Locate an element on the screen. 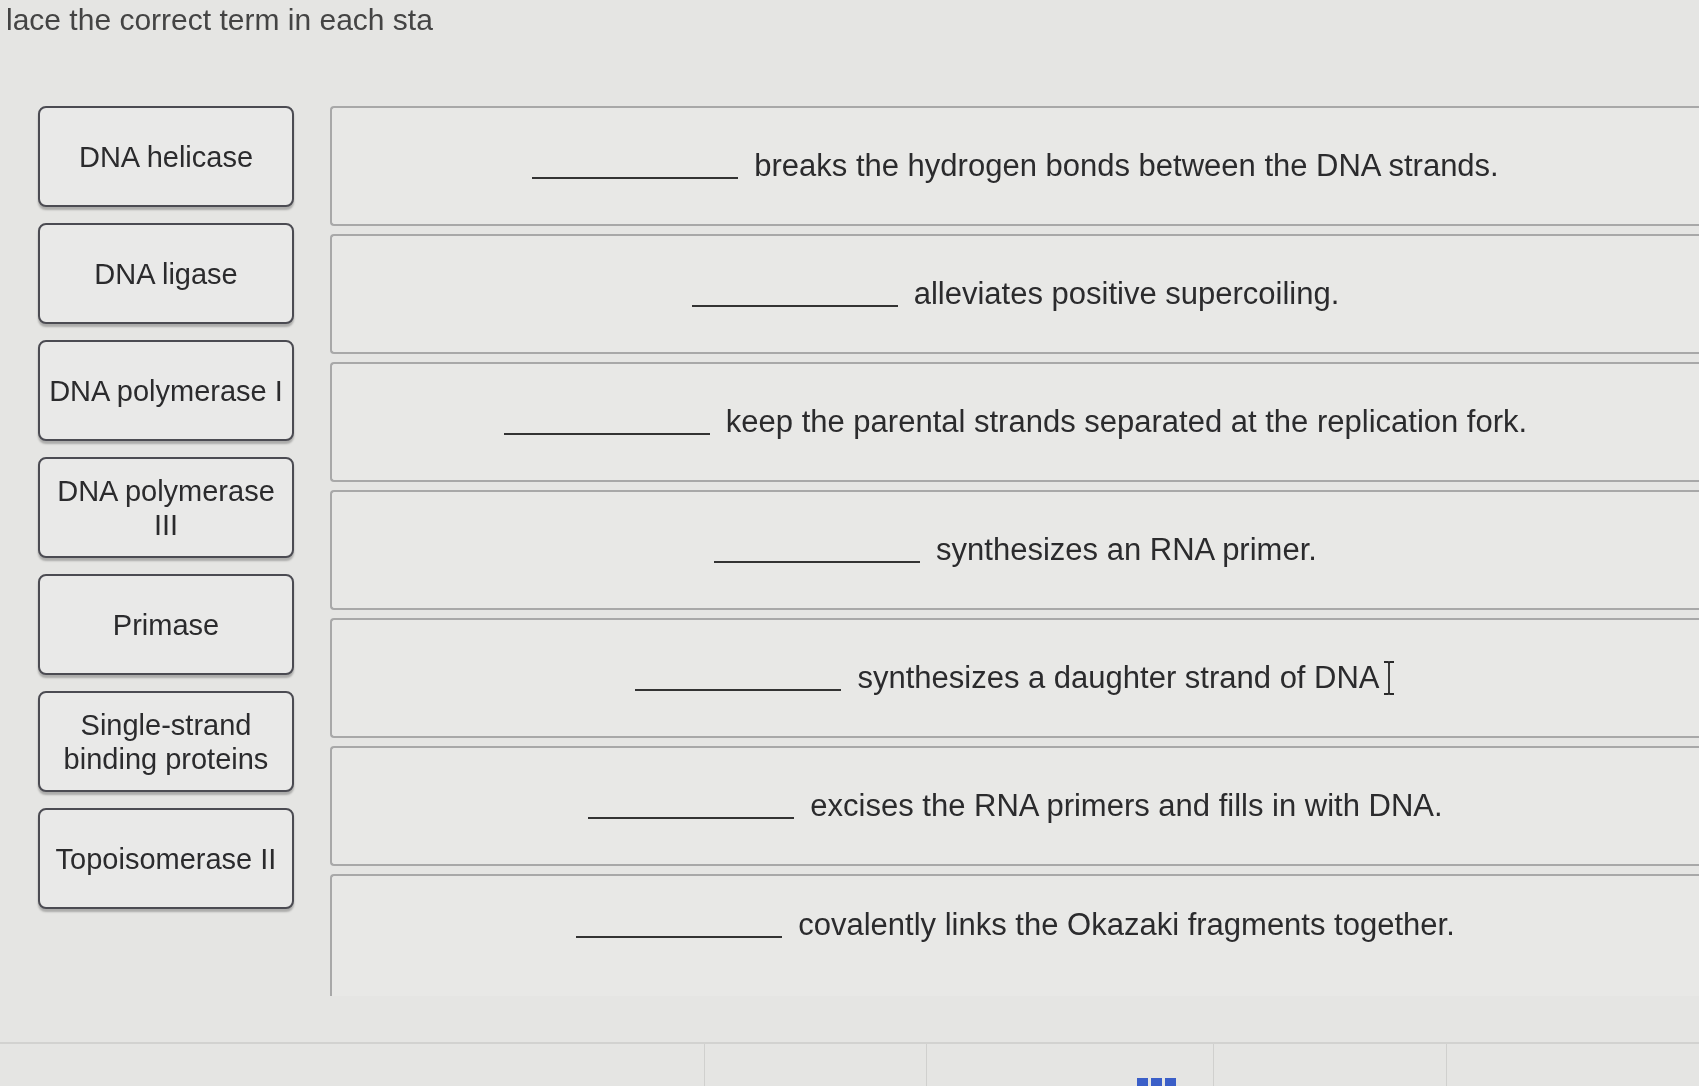 This screenshot has height=1086, width=1699. term-card: DNA polymerase III is located at coordinates (166, 507).